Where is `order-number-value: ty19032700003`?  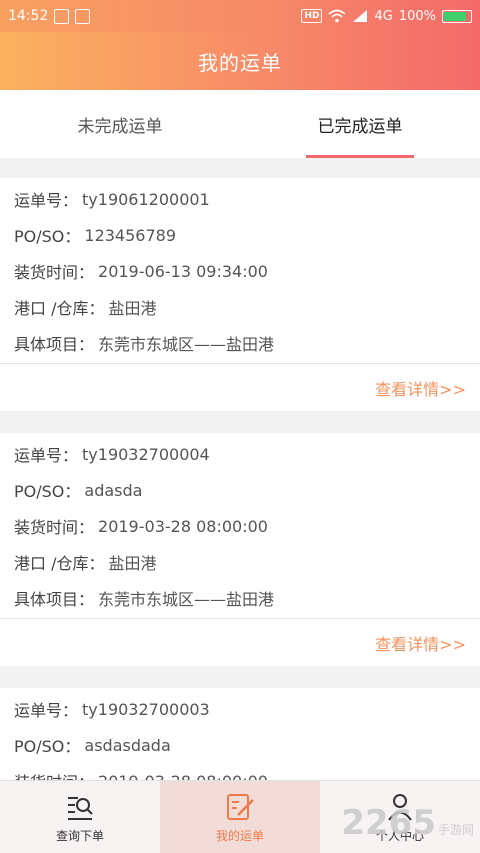
order-number-value: ty19032700003 is located at coordinates (146, 709).